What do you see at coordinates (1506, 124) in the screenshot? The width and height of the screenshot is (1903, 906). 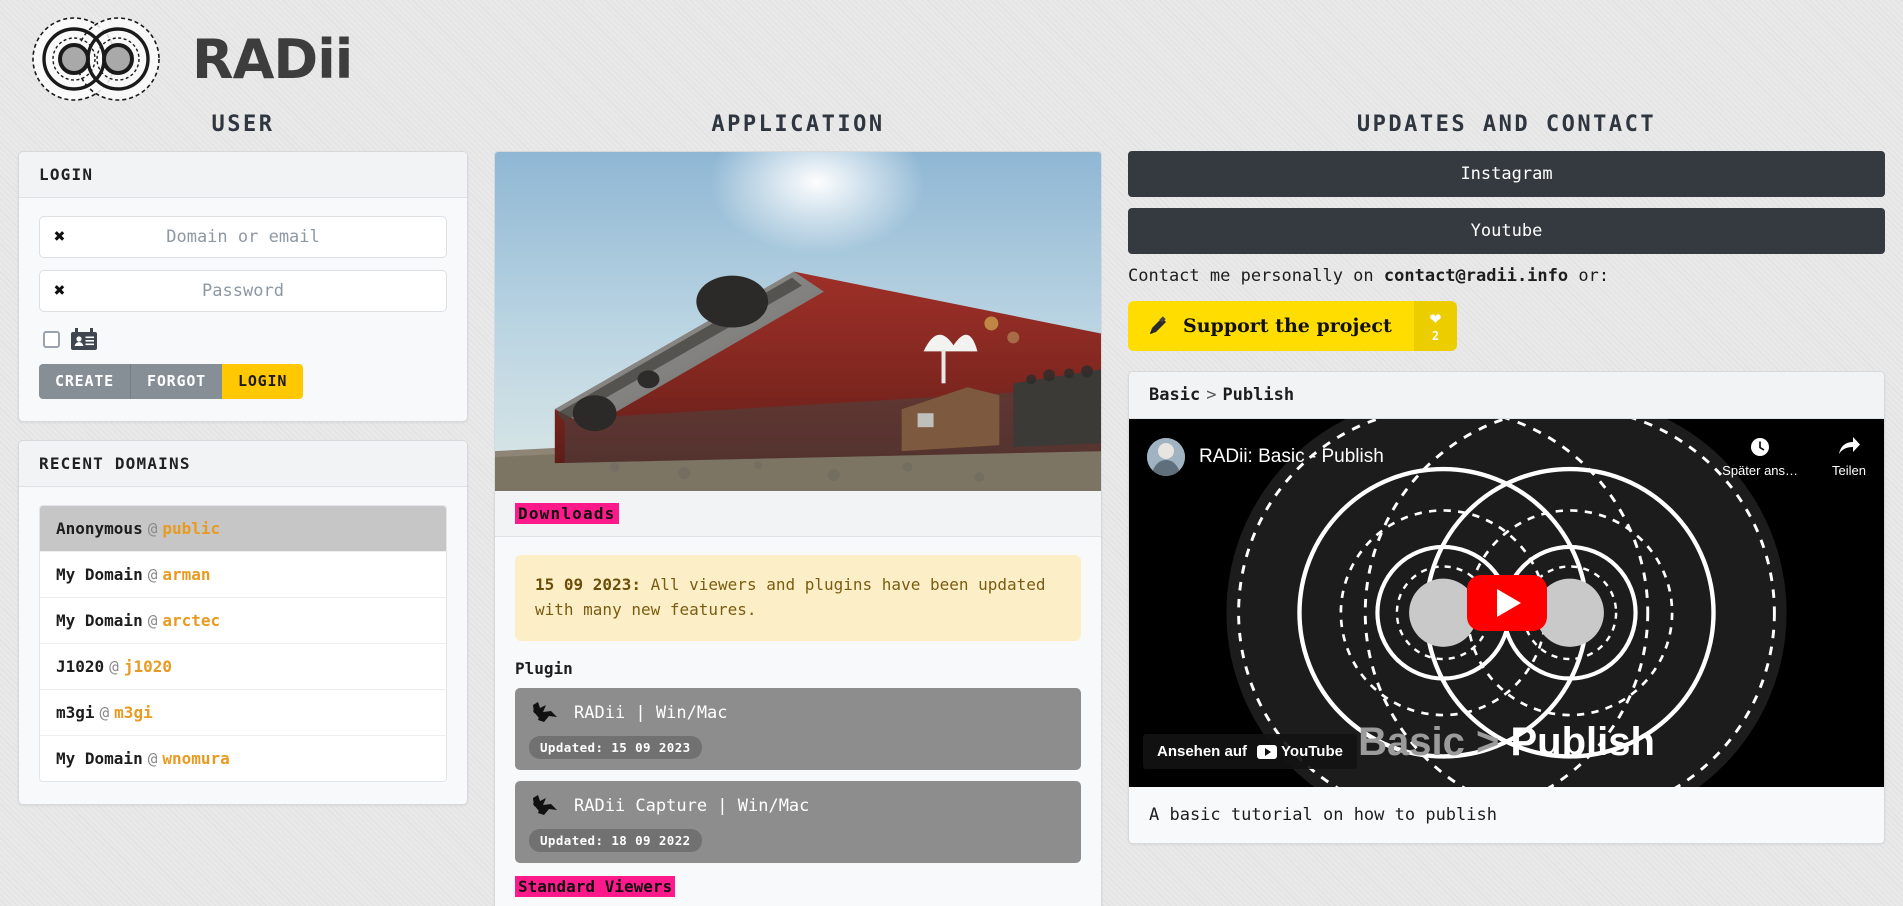 I see `updates-column-title: UPDATES AND CONTACT` at bounding box center [1506, 124].